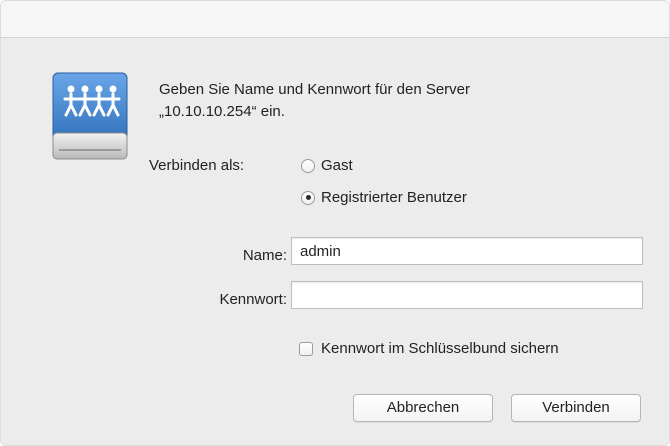 The height and width of the screenshot is (446, 670). I want to click on shared-network-drive-icon, so click(90, 119).